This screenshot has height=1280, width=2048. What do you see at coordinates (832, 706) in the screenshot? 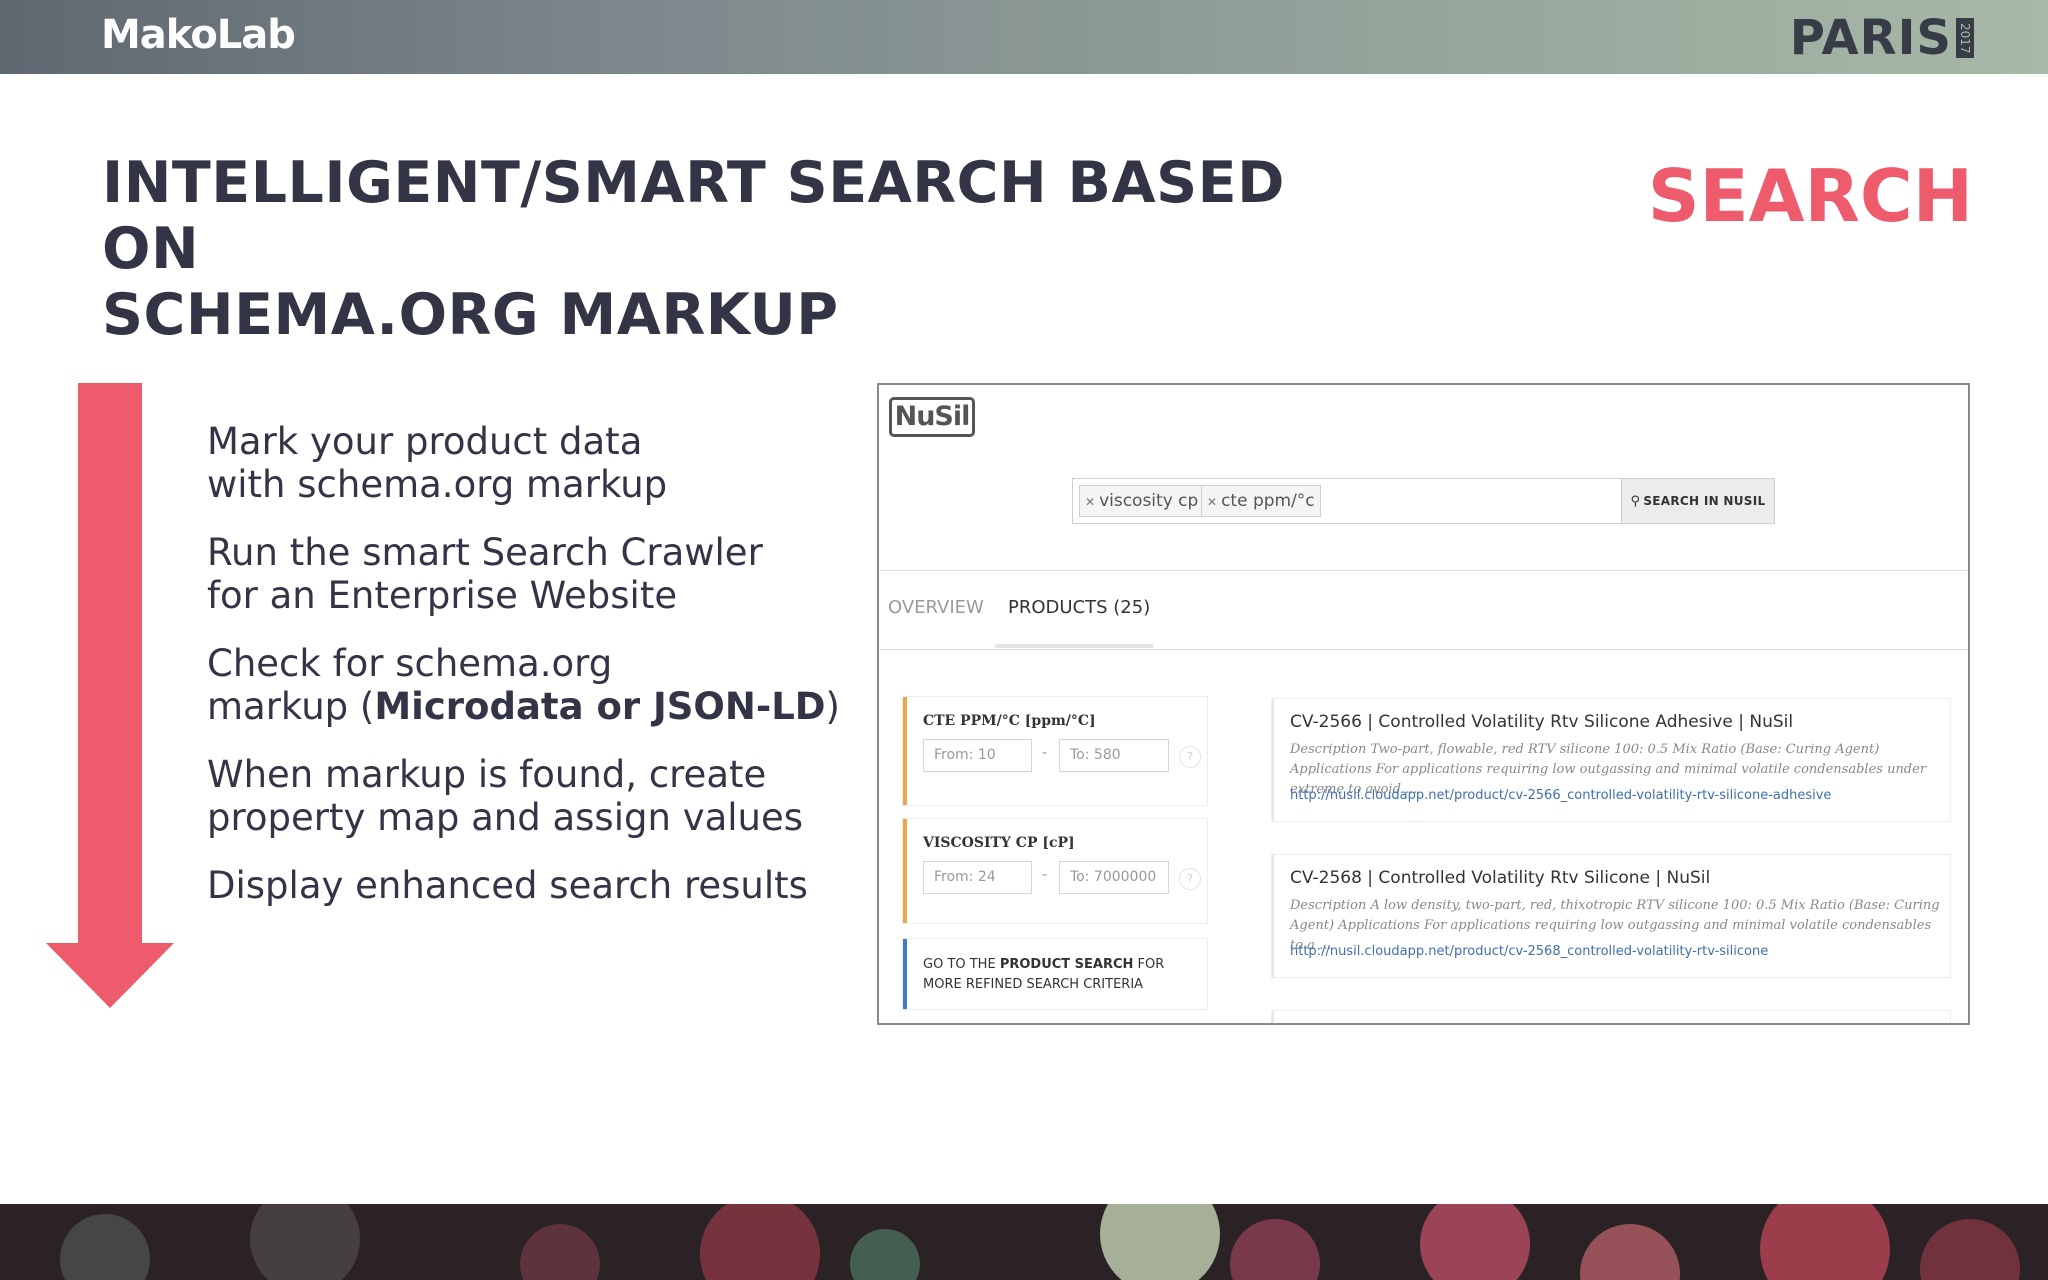
I see `step-text: )` at bounding box center [832, 706].